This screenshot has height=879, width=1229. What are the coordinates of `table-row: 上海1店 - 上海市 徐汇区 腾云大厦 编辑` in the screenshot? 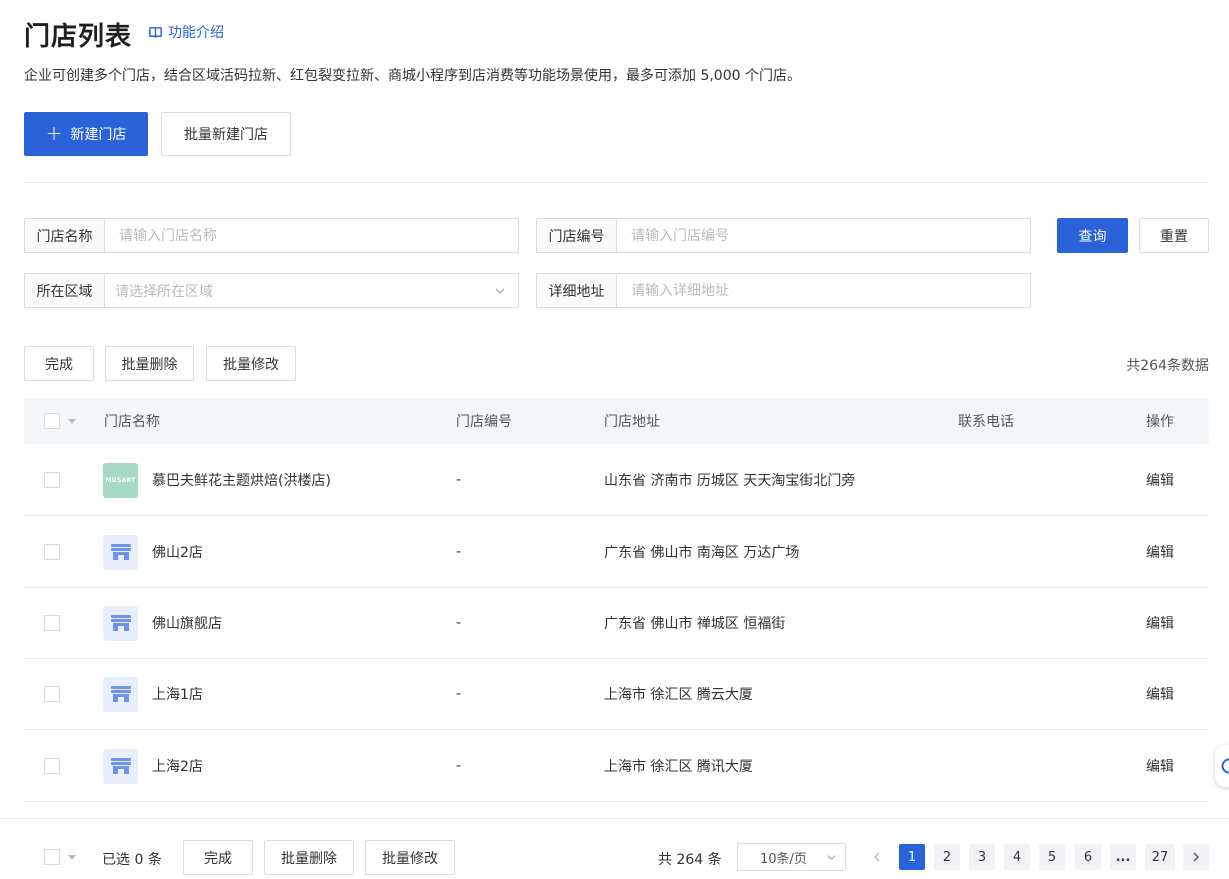 It's located at (616, 694).